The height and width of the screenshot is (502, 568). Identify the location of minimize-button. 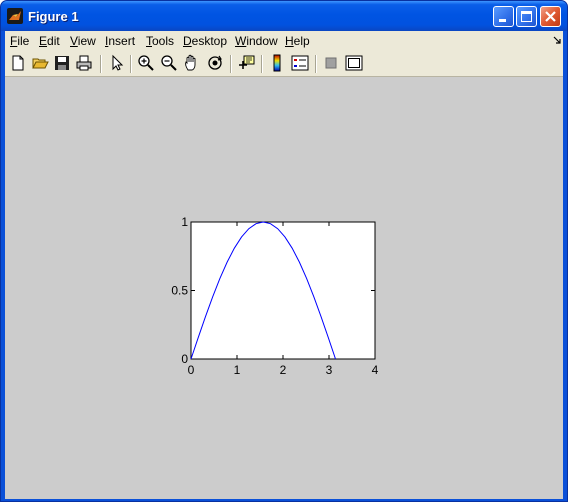
(503, 16).